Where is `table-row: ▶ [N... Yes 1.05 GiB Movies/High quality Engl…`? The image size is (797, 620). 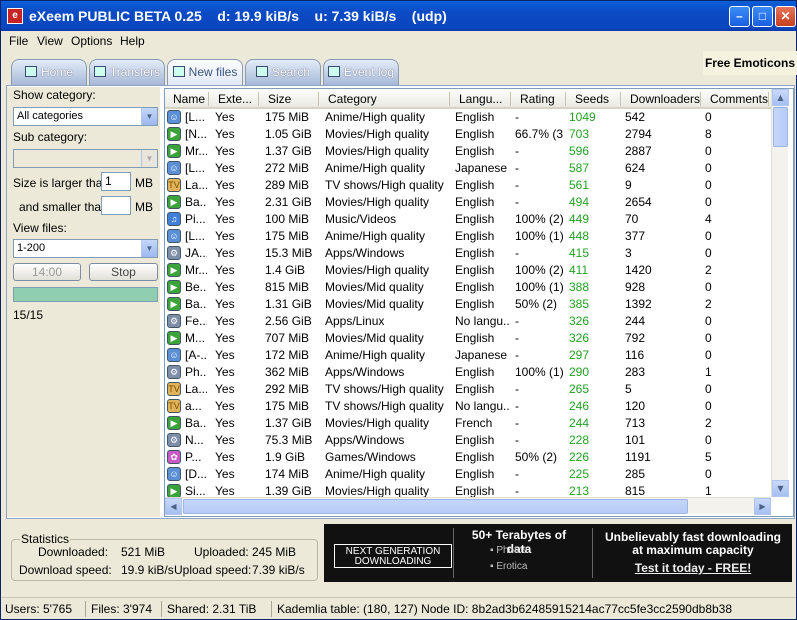 table-row: ▶ [N... Yes 1.05 GiB Movies/High quality Engl… is located at coordinates (468, 134).